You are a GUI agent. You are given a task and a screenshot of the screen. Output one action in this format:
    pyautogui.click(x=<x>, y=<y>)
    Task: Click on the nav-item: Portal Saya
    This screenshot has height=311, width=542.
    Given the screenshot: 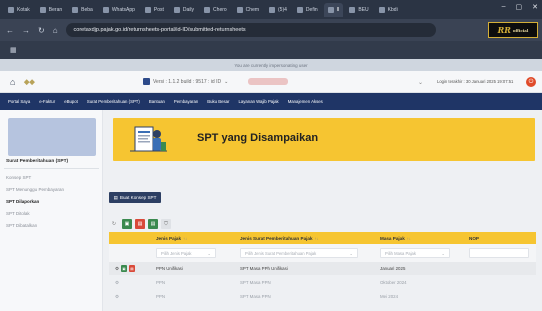 What is the action you would take?
    pyautogui.click(x=19, y=101)
    